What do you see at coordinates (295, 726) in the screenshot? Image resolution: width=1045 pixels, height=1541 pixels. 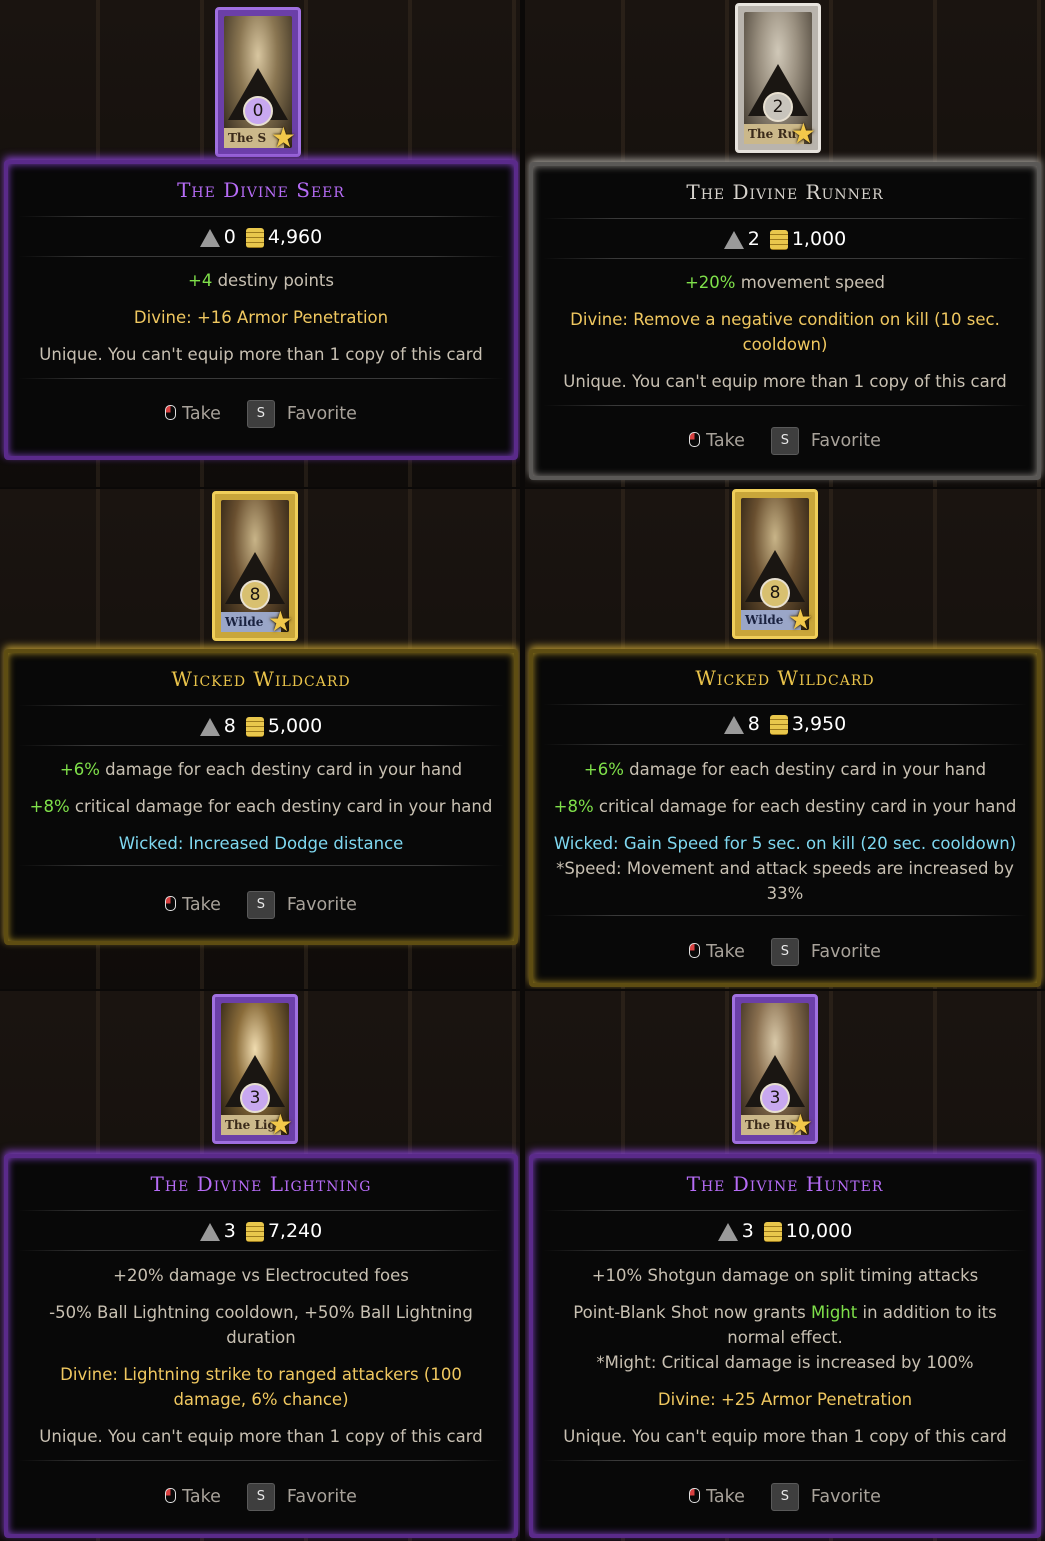 I see `card-price: 5,000` at bounding box center [295, 726].